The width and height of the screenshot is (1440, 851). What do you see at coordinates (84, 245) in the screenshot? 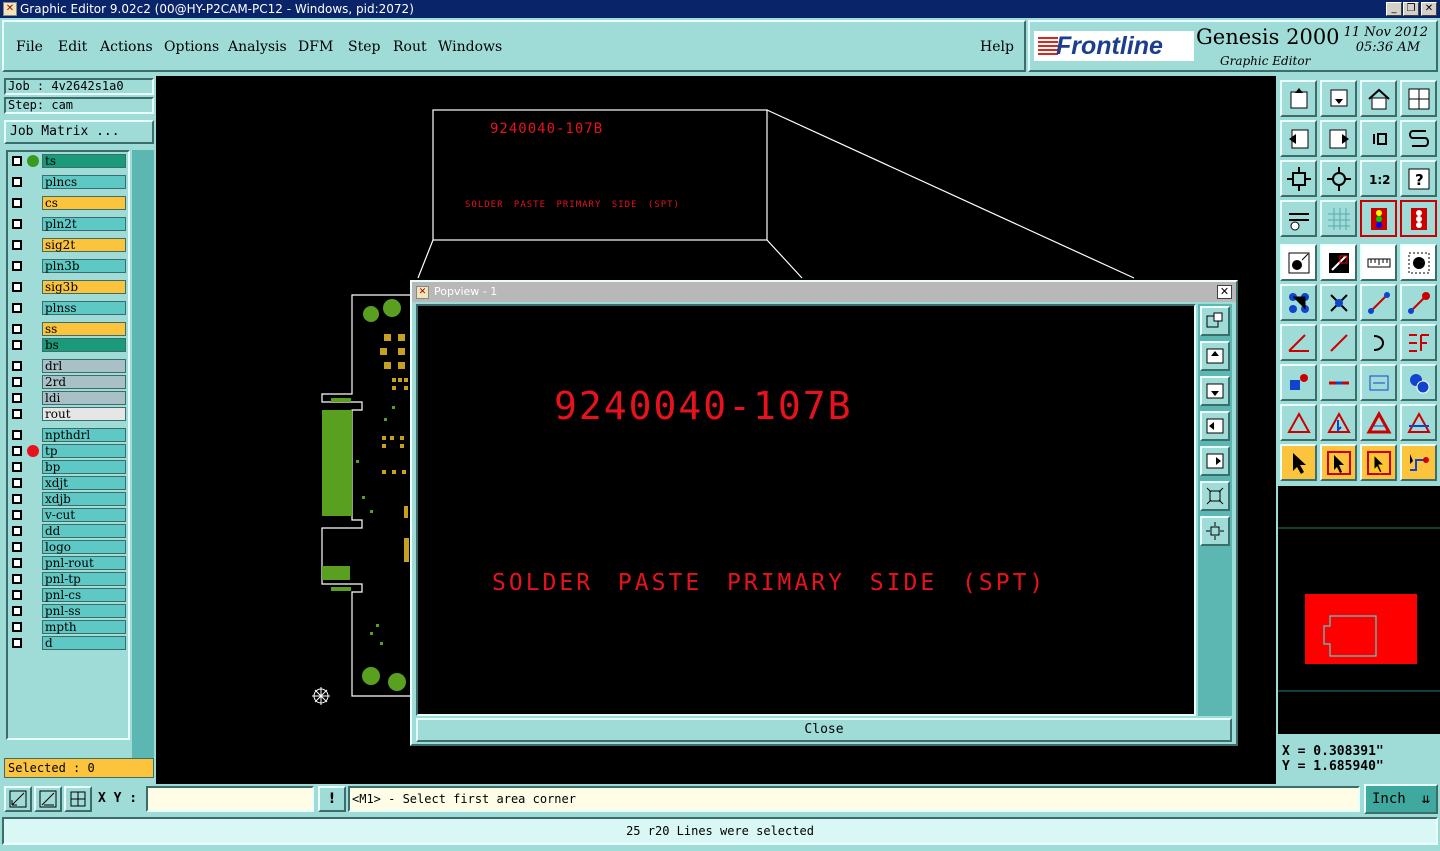
I see `layer-name: sig2t` at bounding box center [84, 245].